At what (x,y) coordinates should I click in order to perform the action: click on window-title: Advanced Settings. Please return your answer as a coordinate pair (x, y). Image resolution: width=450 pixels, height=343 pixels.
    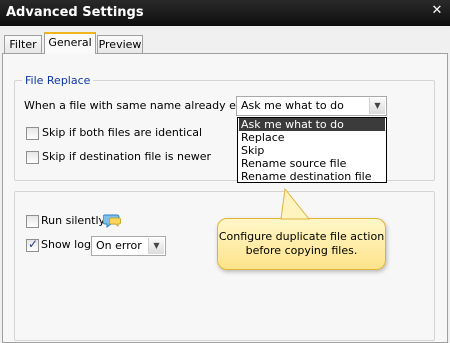
    Looking at the image, I should click on (75, 12).